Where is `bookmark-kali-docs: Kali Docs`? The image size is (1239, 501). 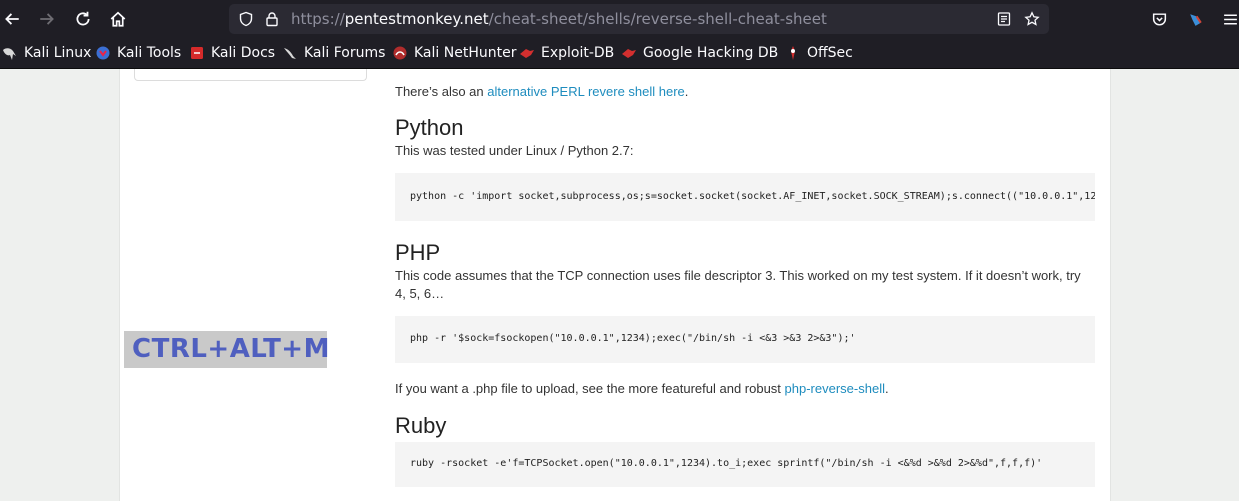
bookmark-kali-docs: Kali Docs is located at coordinates (232, 53).